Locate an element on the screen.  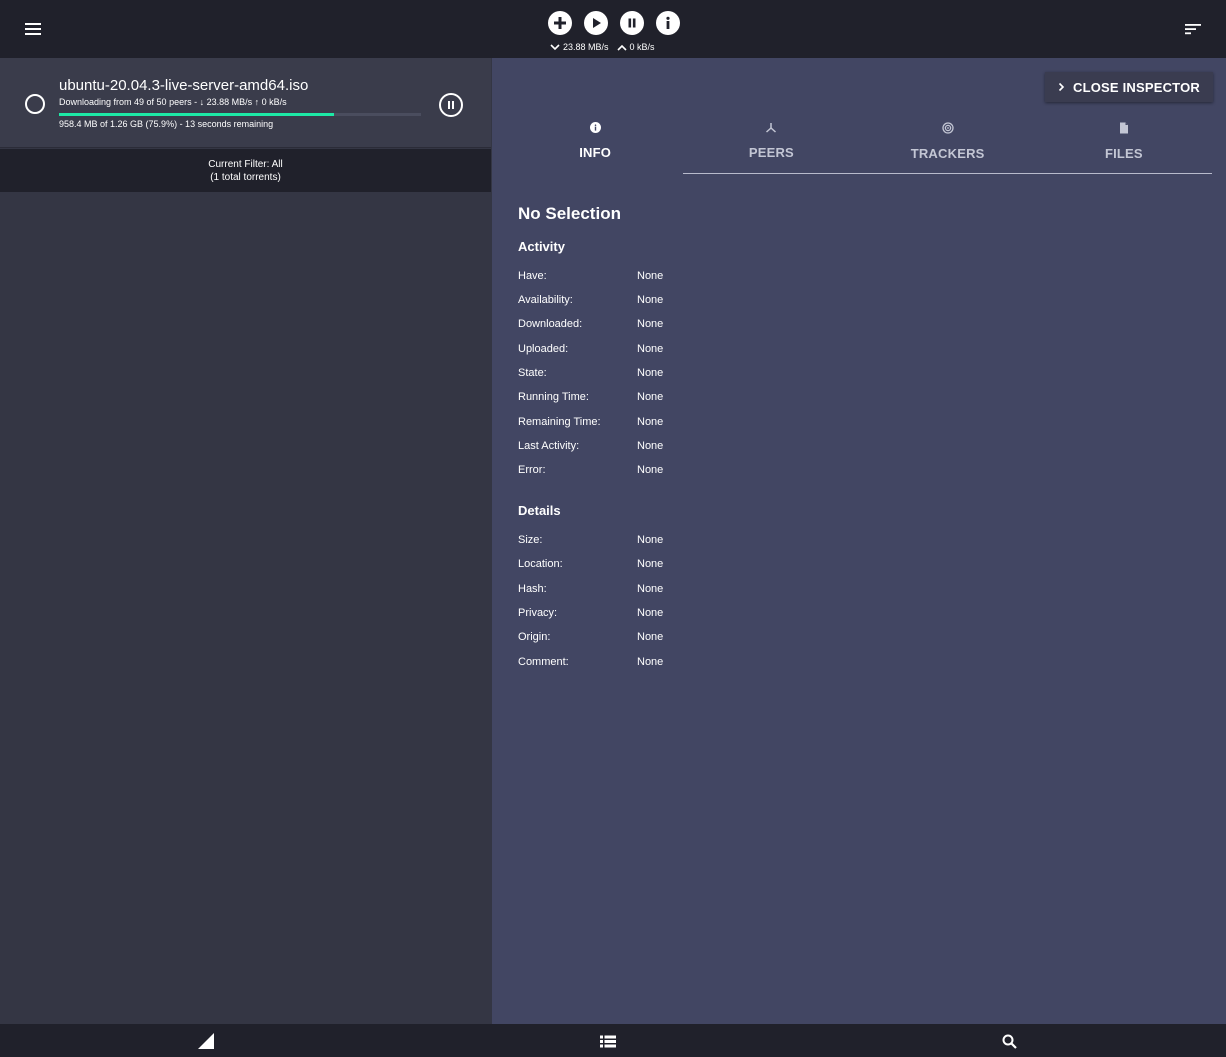
field-label: Availability: is located at coordinates (545, 300).